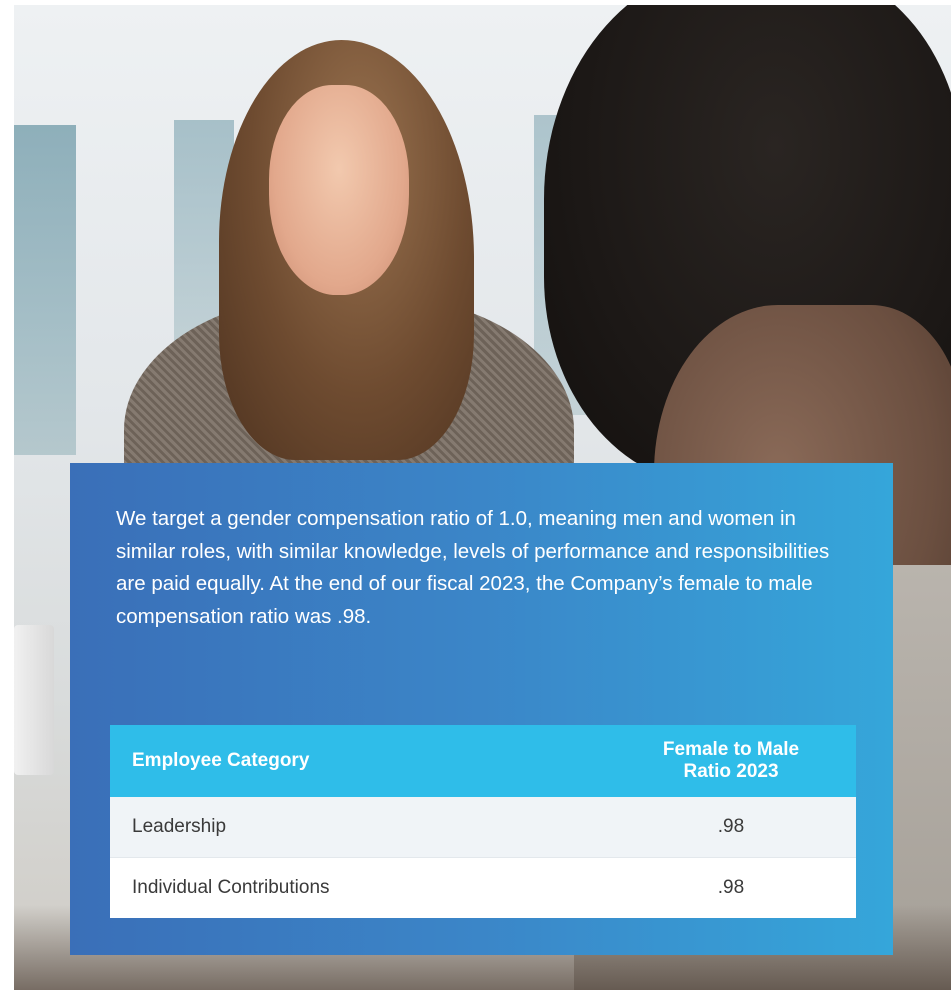 The height and width of the screenshot is (996, 951). What do you see at coordinates (358, 827) in the screenshot?
I see `row-category: Leadership` at bounding box center [358, 827].